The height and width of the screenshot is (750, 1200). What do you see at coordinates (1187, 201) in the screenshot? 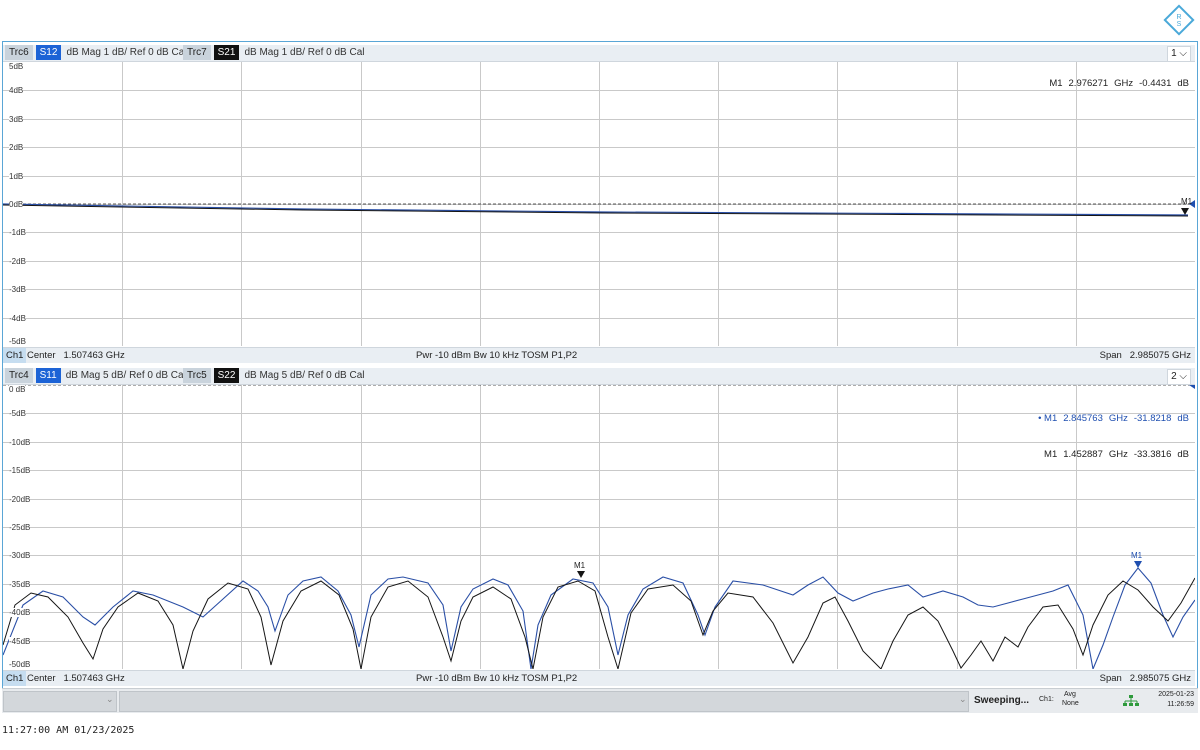
I see `marker-m1-label: M1` at bounding box center [1187, 201].